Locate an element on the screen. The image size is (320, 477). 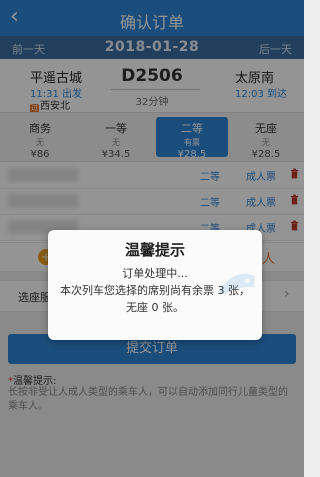
dialog-message: 本次列车您选择的席别尚有余票 3 张，无座 0 张。 is located at coordinates (155, 299).